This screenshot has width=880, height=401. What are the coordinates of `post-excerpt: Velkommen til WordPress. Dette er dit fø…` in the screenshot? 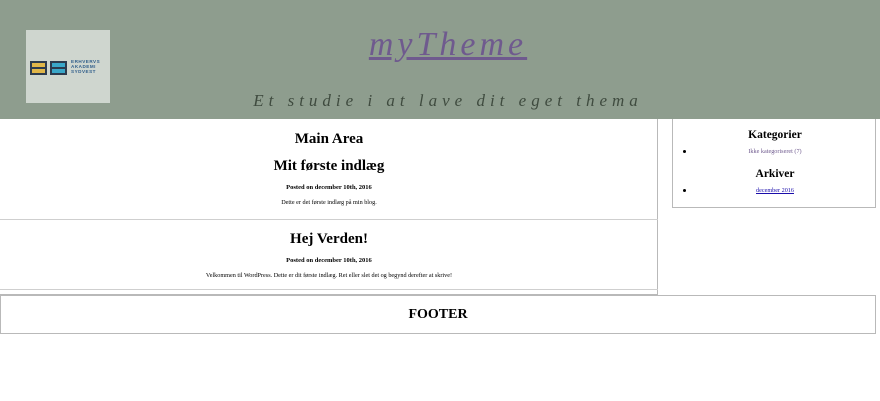 It's located at (329, 275).